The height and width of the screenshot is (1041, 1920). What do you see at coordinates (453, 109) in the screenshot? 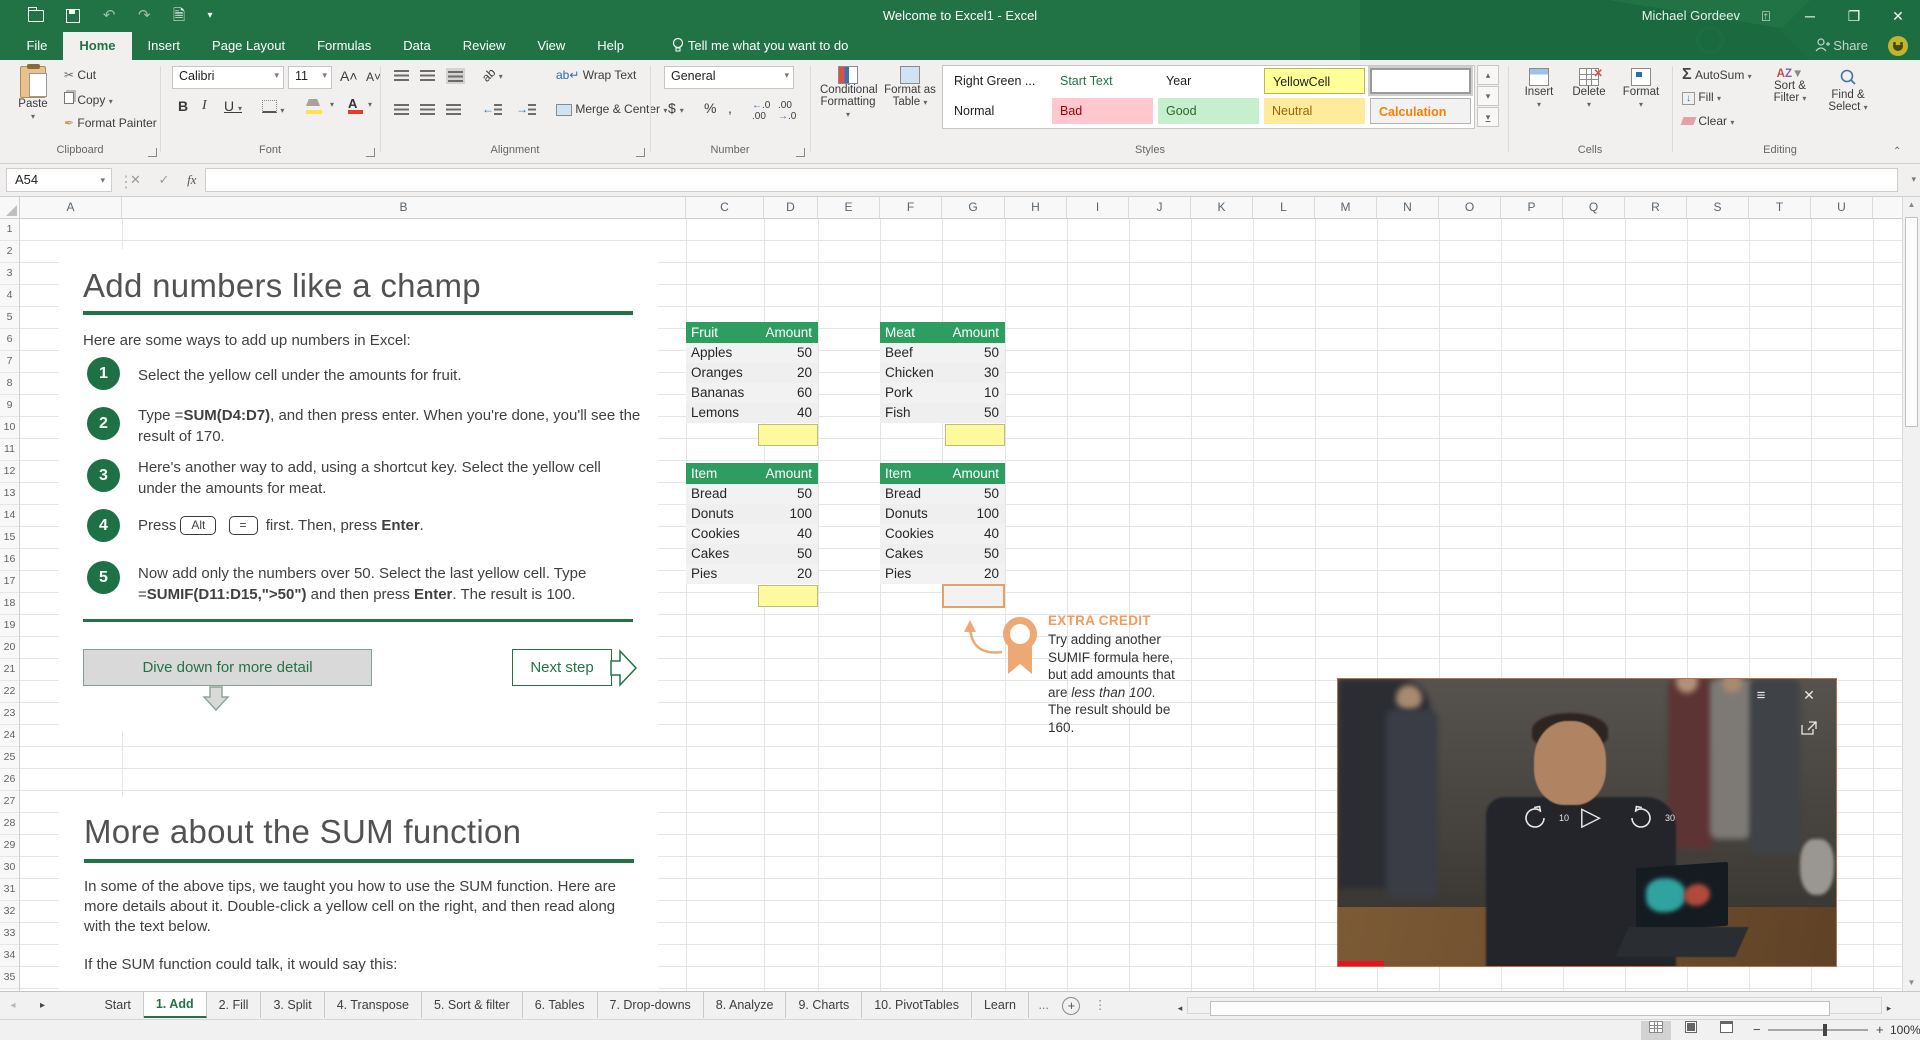
I see `align-right-icon` at bounding box center [453, 109].